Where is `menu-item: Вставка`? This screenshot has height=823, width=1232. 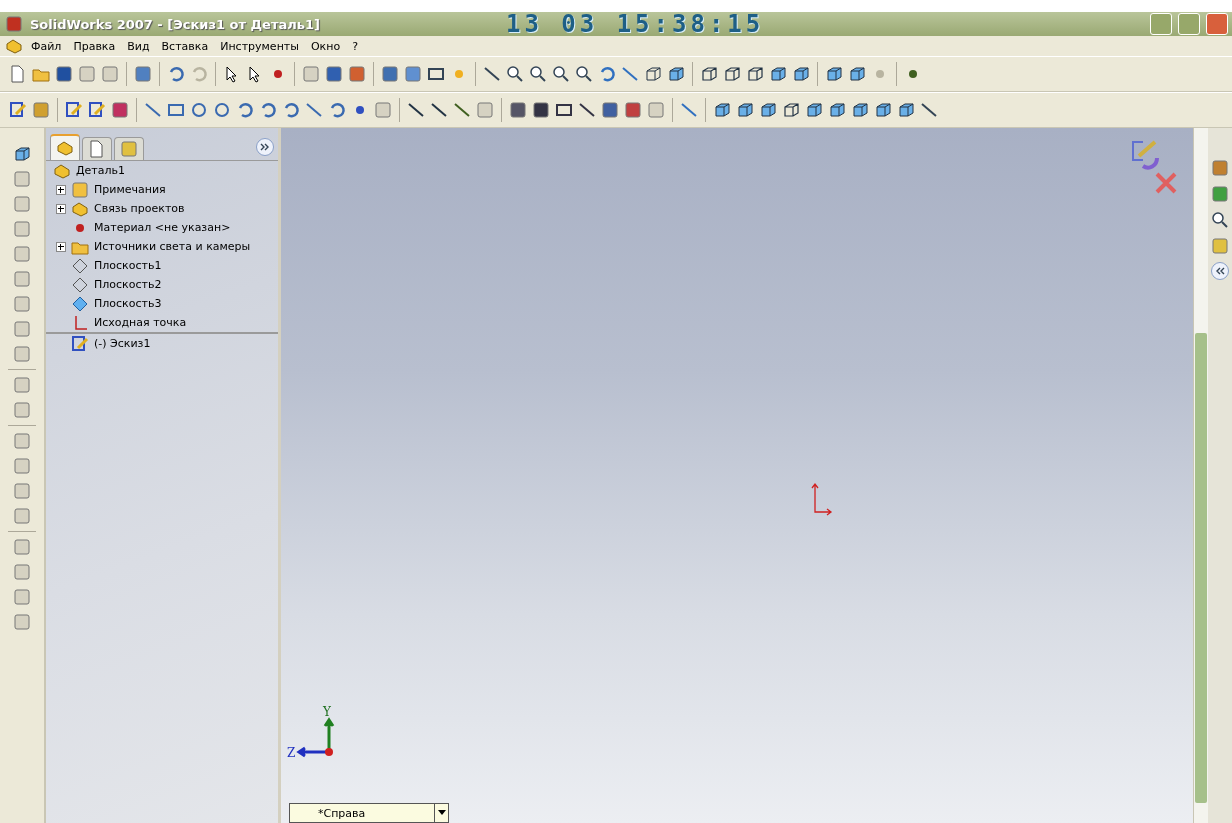
menu-item: Вставка is located at coordinates (185, 46).